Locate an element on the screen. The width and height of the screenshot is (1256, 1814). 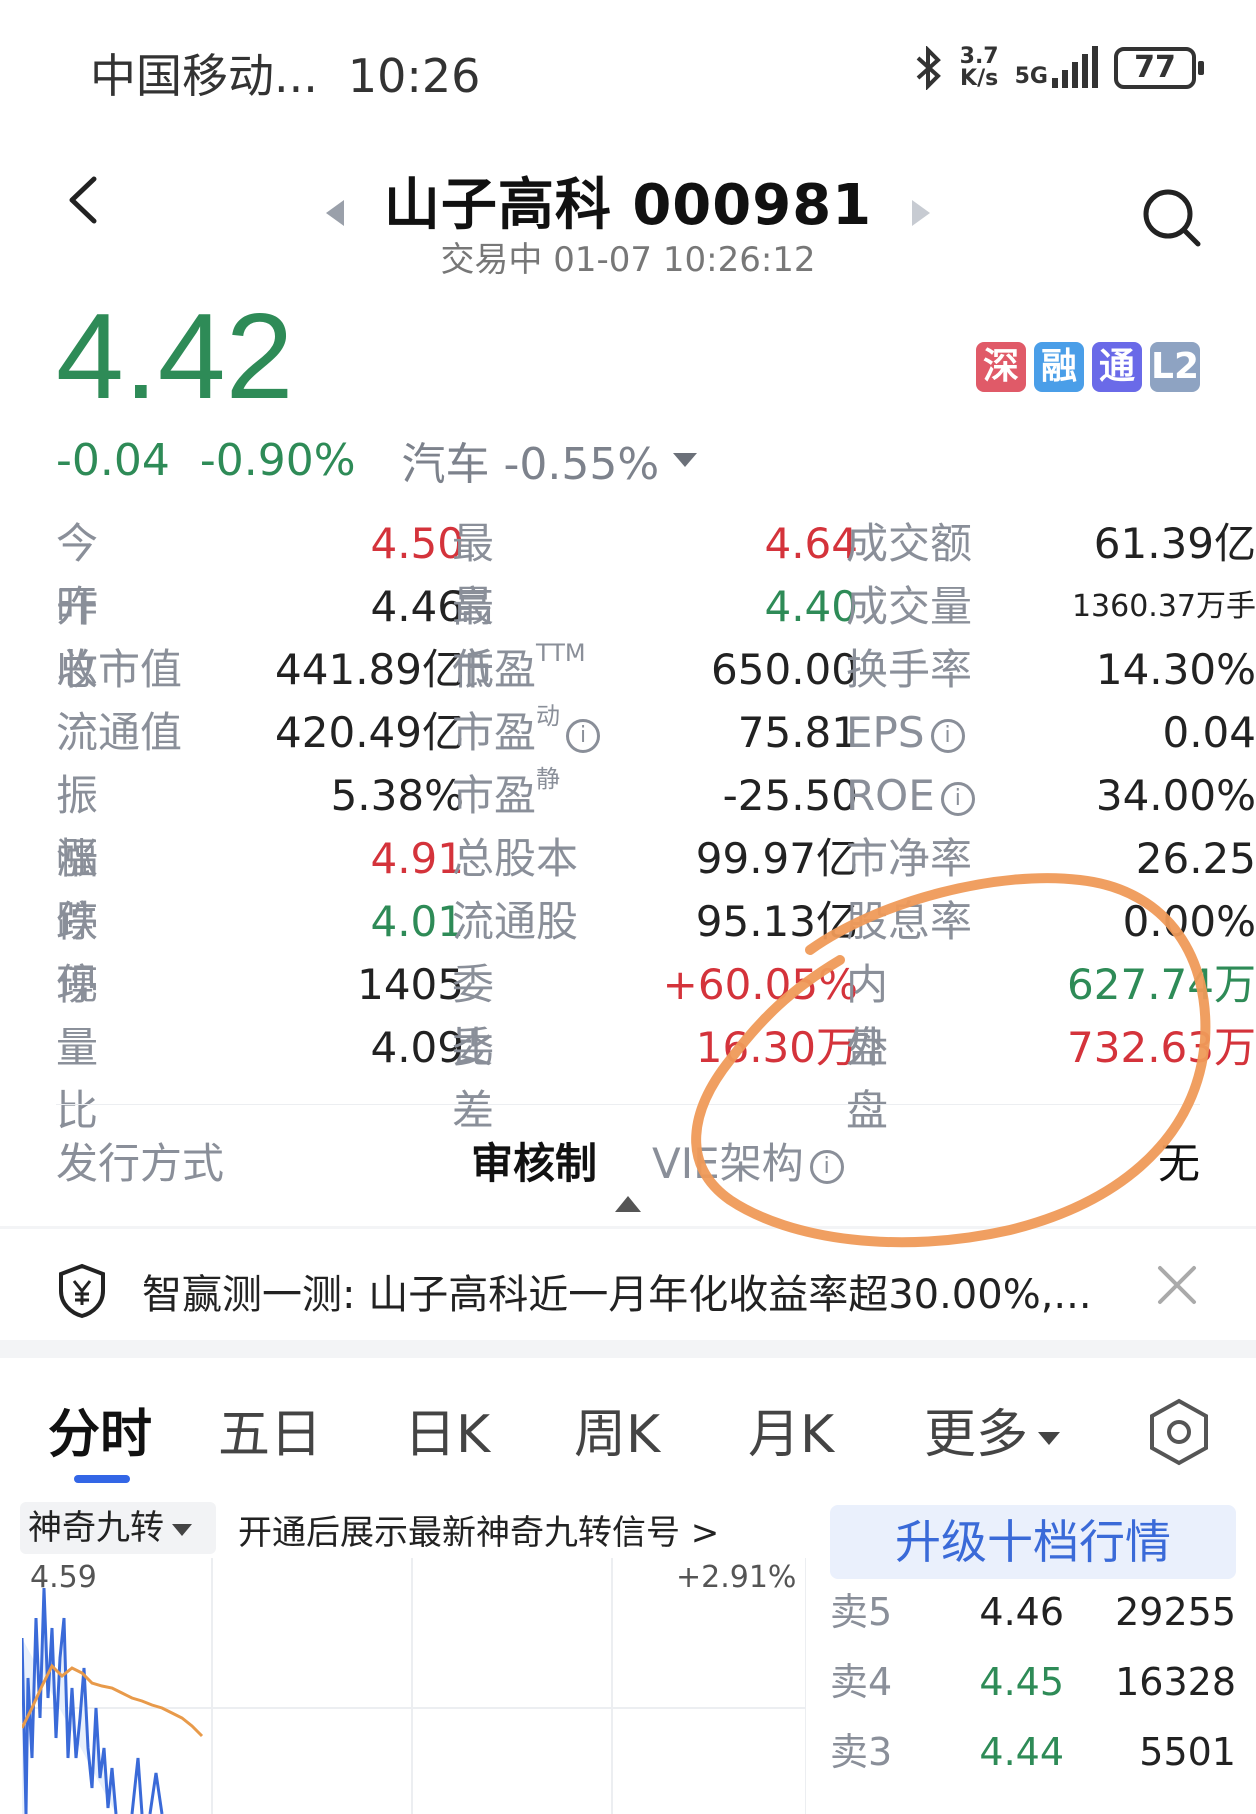
vie-label-text: VIE架构 is located at coordinates (728, 1163).